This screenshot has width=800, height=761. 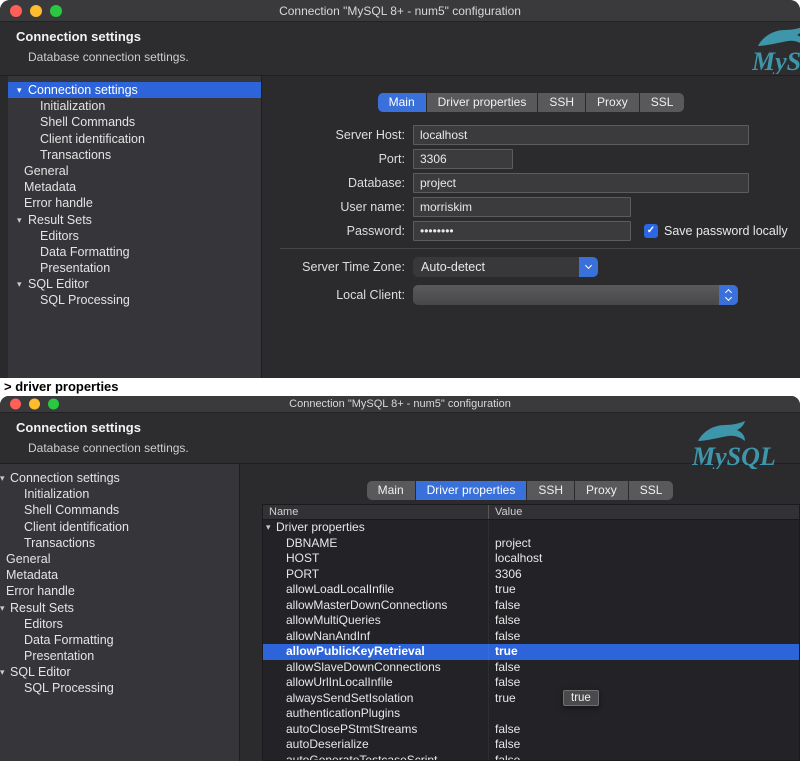 What do you see at coordinates (43, 623) in the screenshot?
I see `sidebar-item-label: Editors` at bounding box center [43, 623].